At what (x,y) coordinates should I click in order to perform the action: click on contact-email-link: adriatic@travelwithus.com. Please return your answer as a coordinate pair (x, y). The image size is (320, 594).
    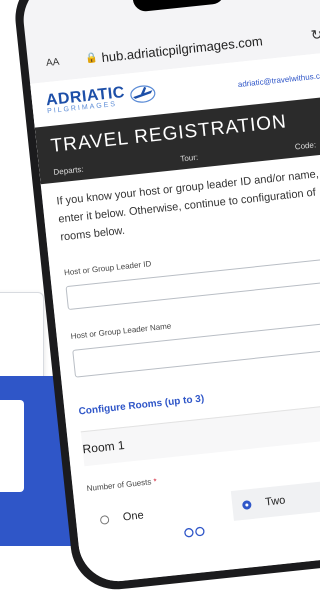
    Looking at the image, I should click on (278, 79).